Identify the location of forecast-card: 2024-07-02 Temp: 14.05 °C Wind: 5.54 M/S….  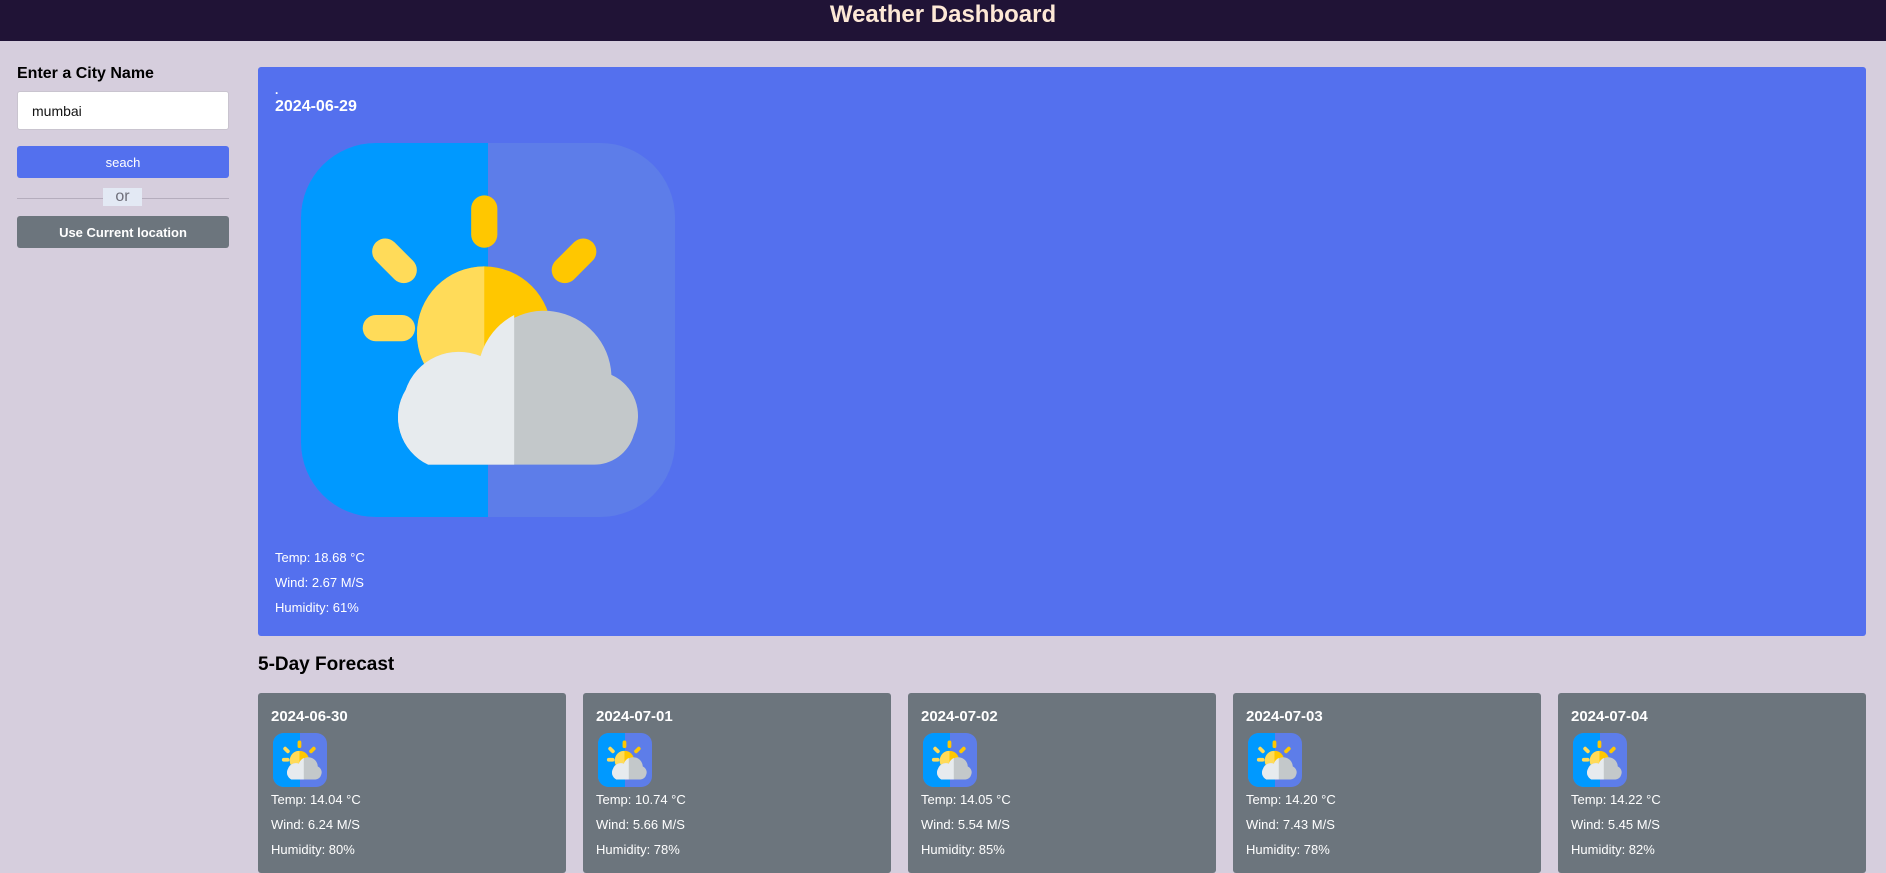
(1062, 783).